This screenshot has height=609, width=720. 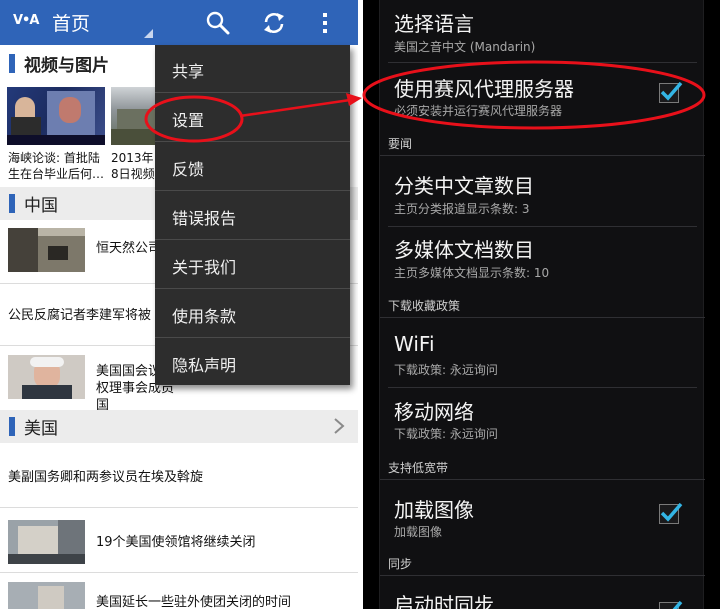 I want to click on news-title: 恒天然公司, so click(x=128, y=248).